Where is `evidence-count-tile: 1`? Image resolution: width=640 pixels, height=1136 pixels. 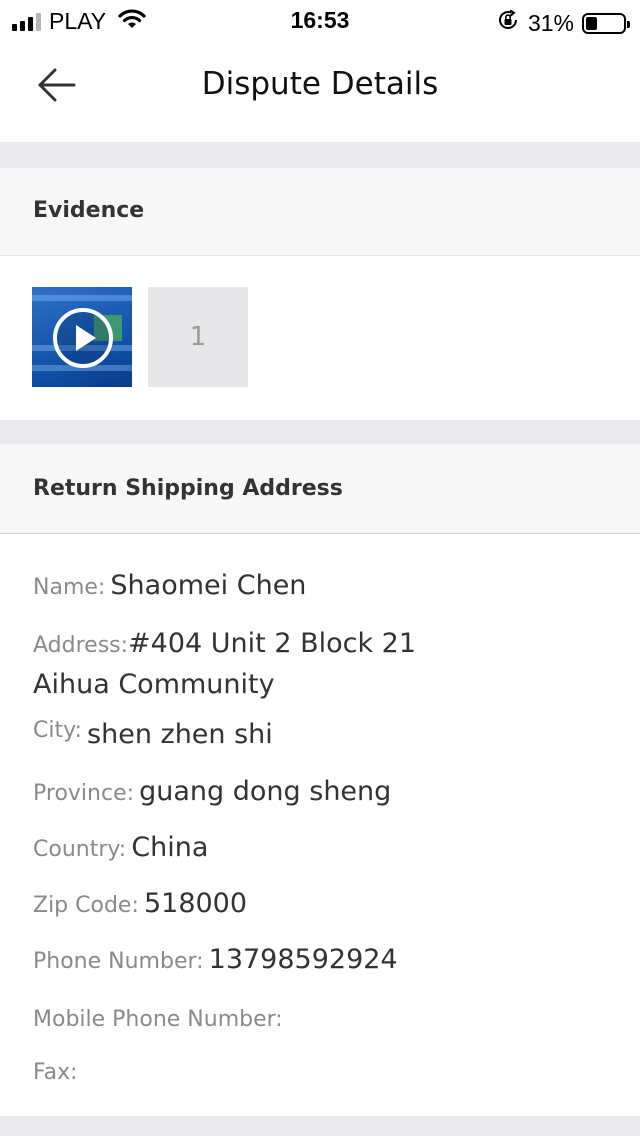 evidence-count-tile: 1 is located at coordinates (198, 337).